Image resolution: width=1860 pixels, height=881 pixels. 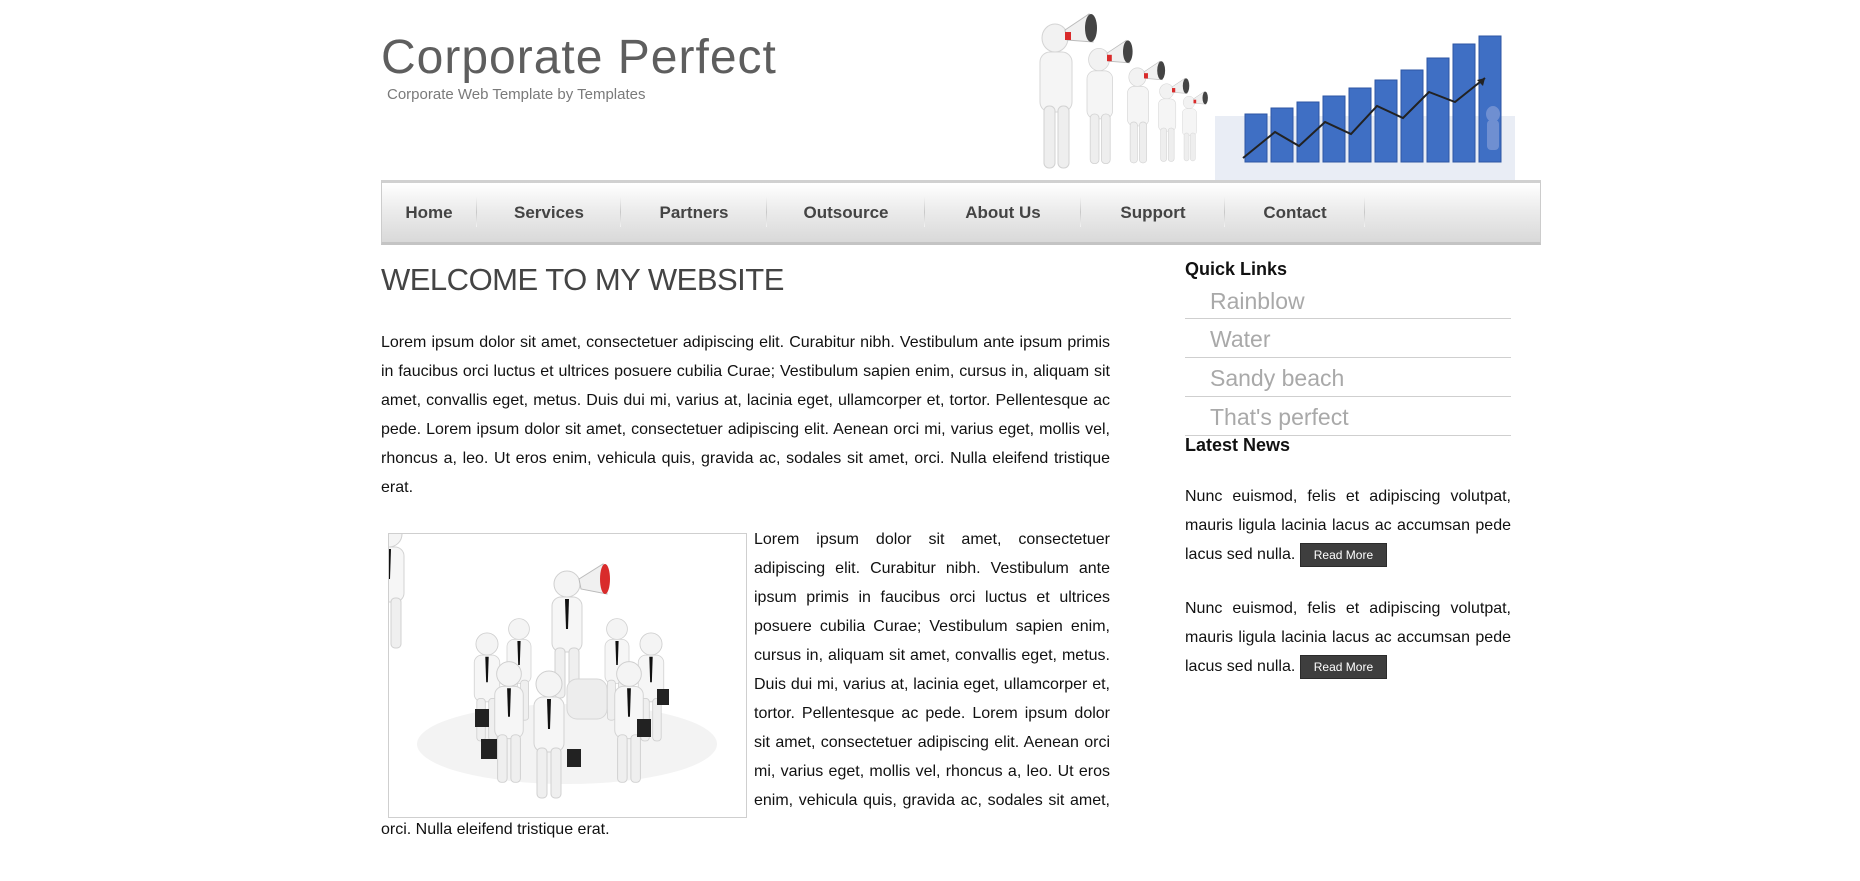 I want to click on header-banner-image, so click(x=1277, y=97).